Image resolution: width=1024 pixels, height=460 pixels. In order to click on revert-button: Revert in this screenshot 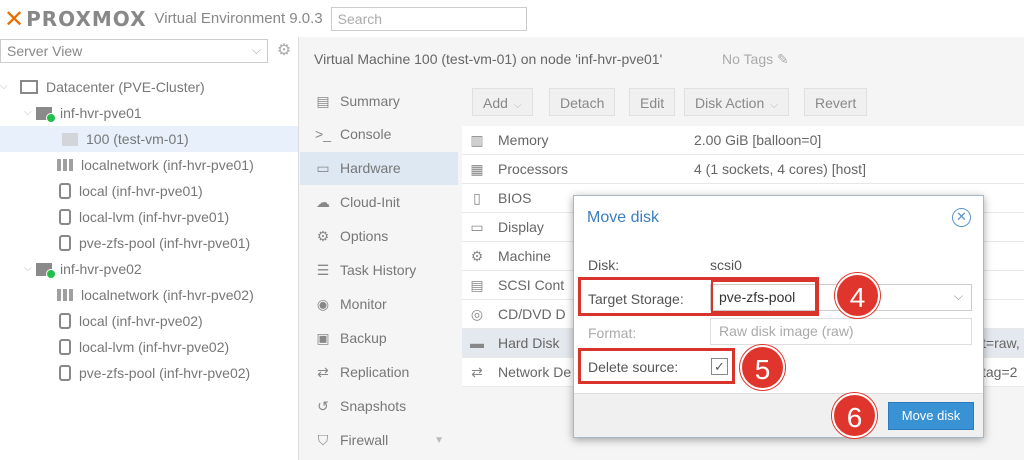, I will do `click(836, 102)`.